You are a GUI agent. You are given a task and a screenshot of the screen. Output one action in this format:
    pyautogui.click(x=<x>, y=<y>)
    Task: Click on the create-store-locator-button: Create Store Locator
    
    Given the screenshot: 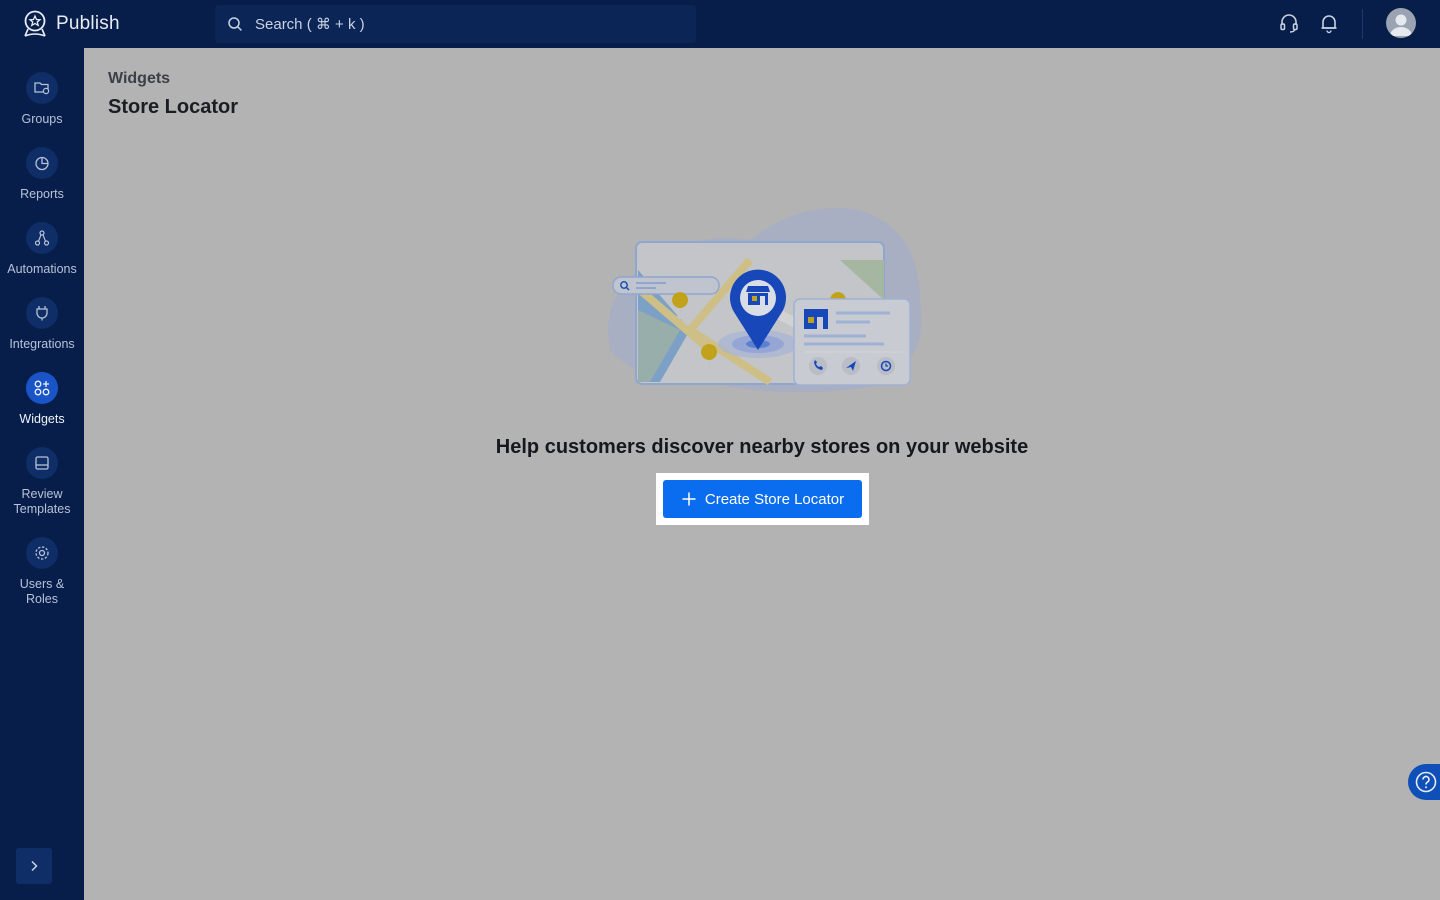 What is the action you would take?
    pyautogui.click(x=762, y=499)
    